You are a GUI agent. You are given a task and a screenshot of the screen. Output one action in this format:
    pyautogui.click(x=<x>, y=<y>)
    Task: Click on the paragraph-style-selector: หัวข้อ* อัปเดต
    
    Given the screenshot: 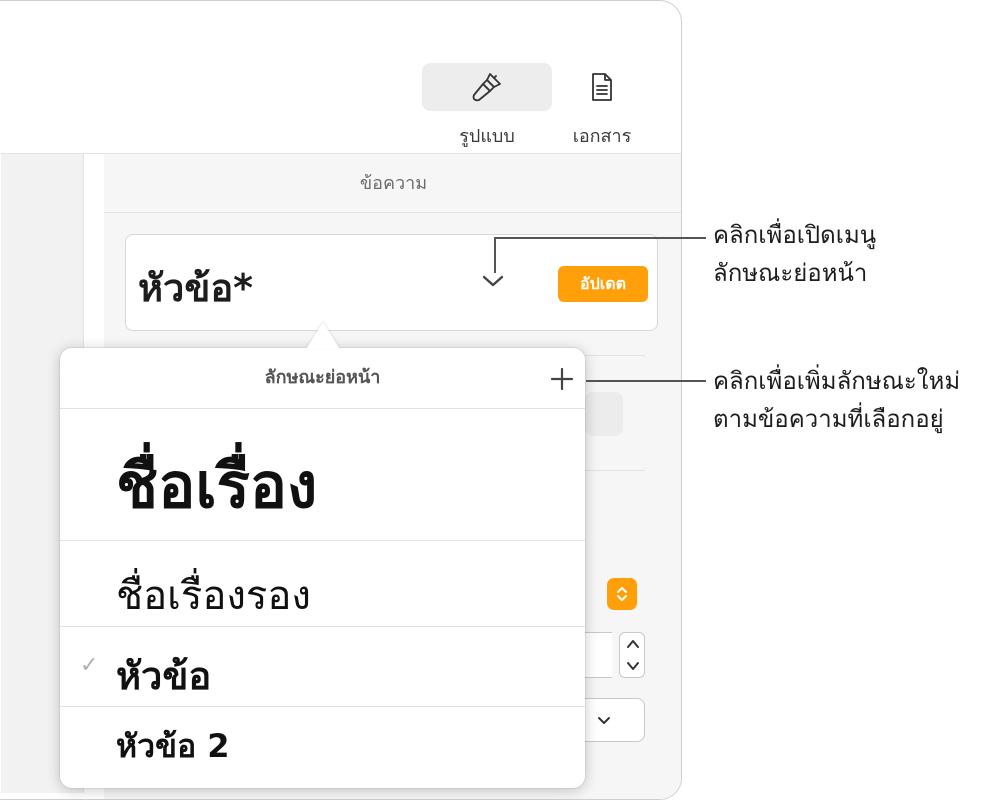 What is the action you would take?
    pyautogui.click(x=391, y=282)
    